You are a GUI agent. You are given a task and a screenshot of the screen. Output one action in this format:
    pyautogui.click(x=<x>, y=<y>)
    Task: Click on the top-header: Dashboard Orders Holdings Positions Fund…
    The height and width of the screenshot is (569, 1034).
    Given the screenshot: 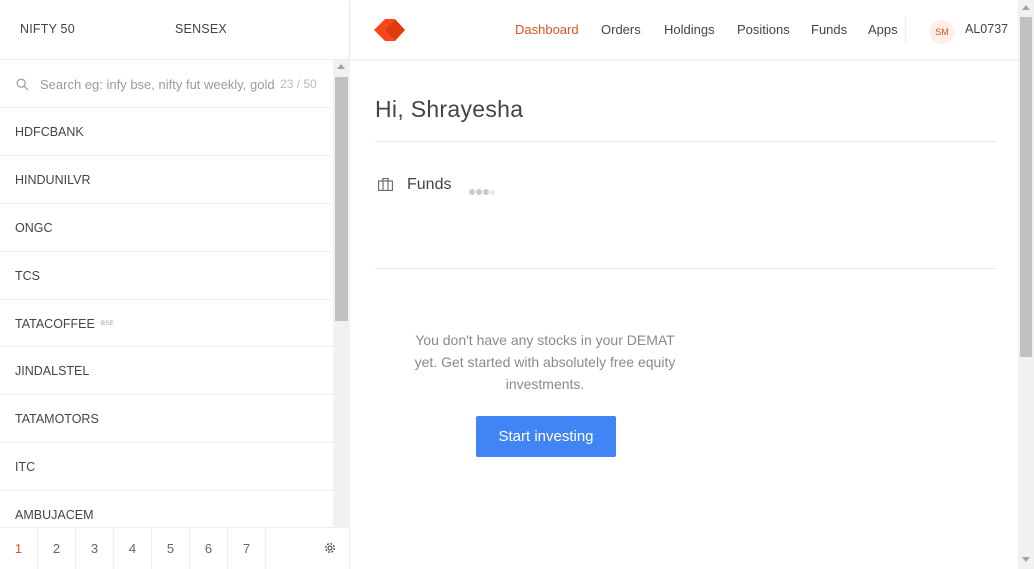 What is the action you would take?
    pyautogui.click(x=684, y=30)
    